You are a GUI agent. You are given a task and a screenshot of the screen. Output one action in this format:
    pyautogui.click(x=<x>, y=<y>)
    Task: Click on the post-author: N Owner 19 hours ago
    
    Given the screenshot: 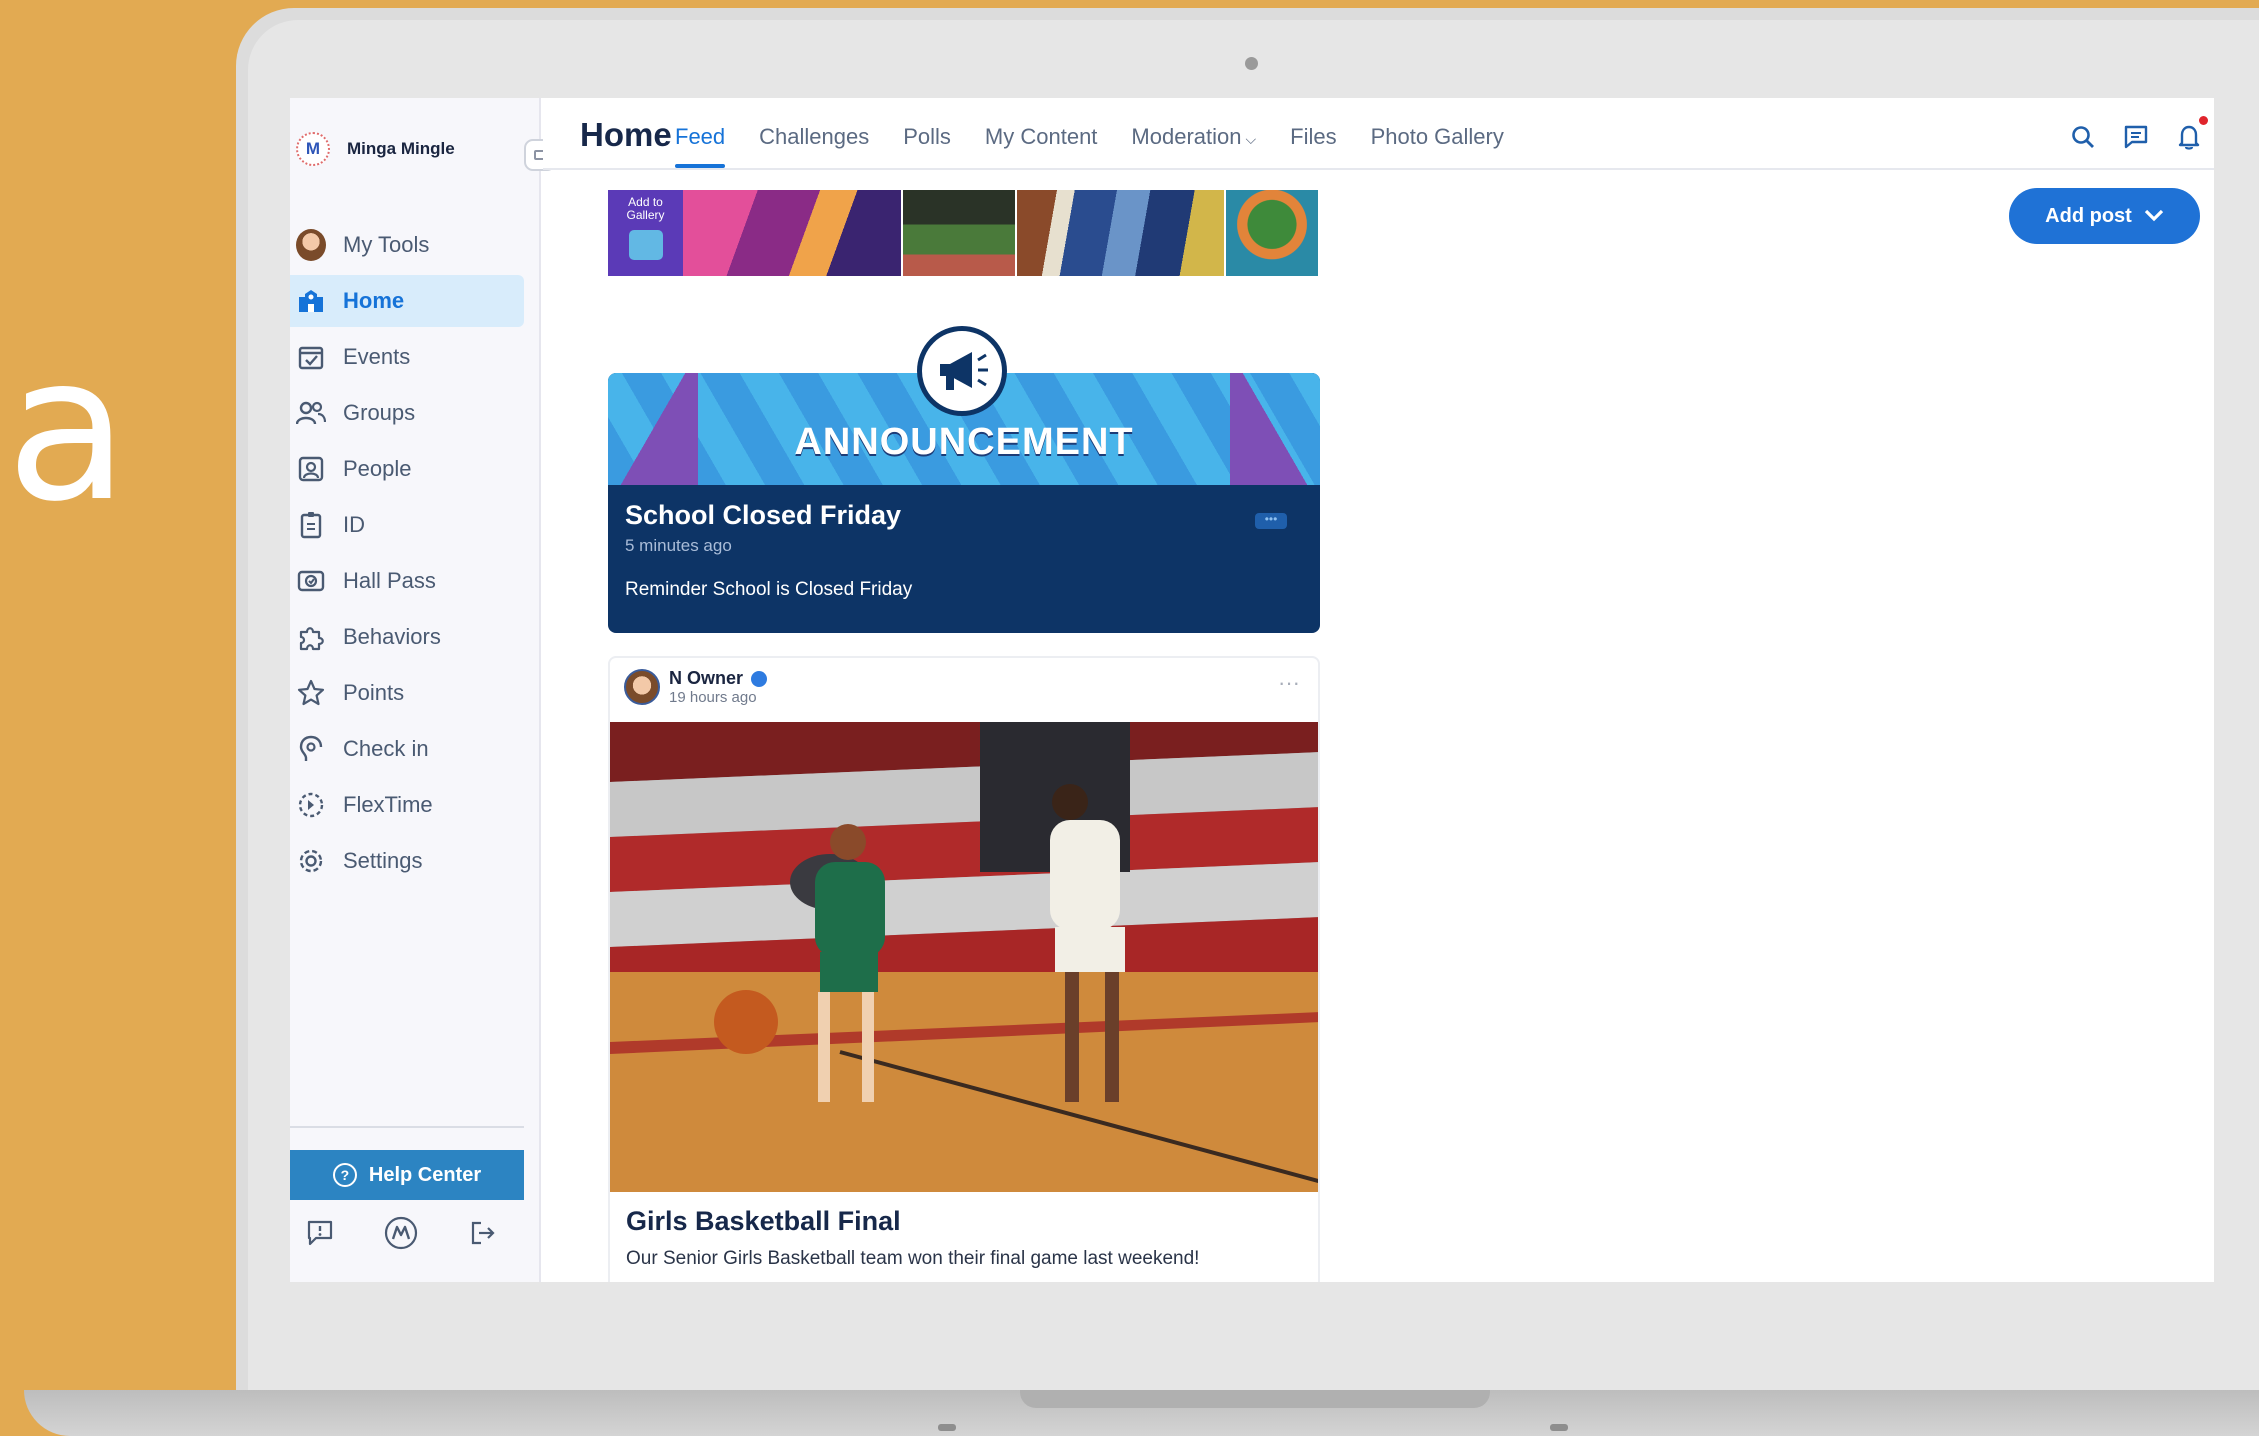 What is the action you would take?
    pyautogui.click(x=718, y=687)
    